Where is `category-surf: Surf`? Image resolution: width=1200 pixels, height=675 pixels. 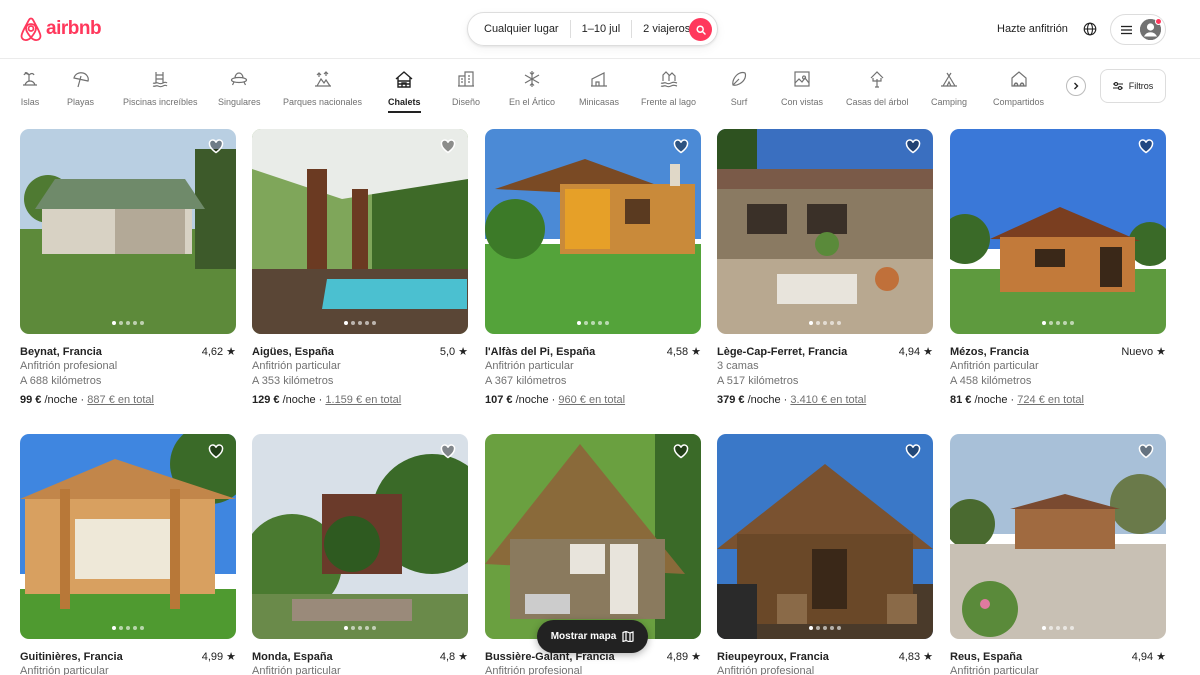
category-surf: Surf is located at coordinates (739, 92).